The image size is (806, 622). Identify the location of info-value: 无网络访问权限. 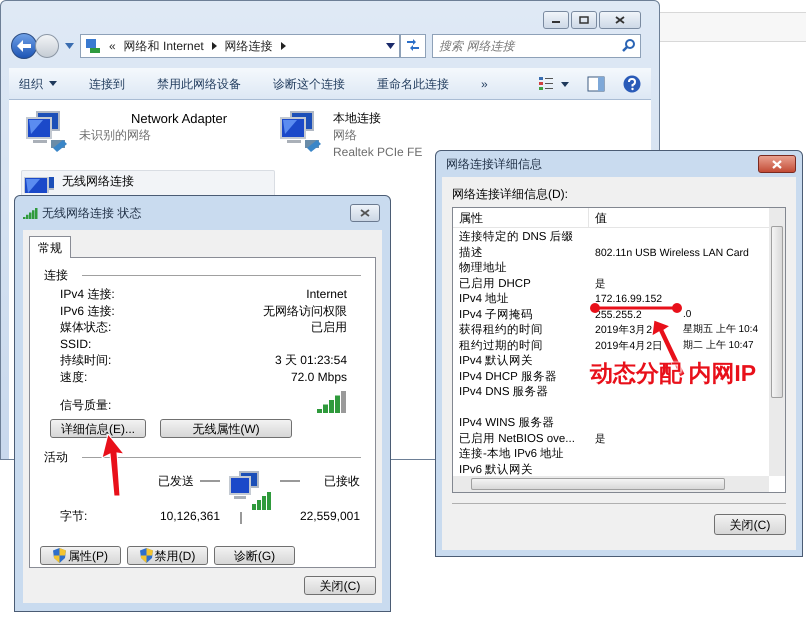
(305, 310).